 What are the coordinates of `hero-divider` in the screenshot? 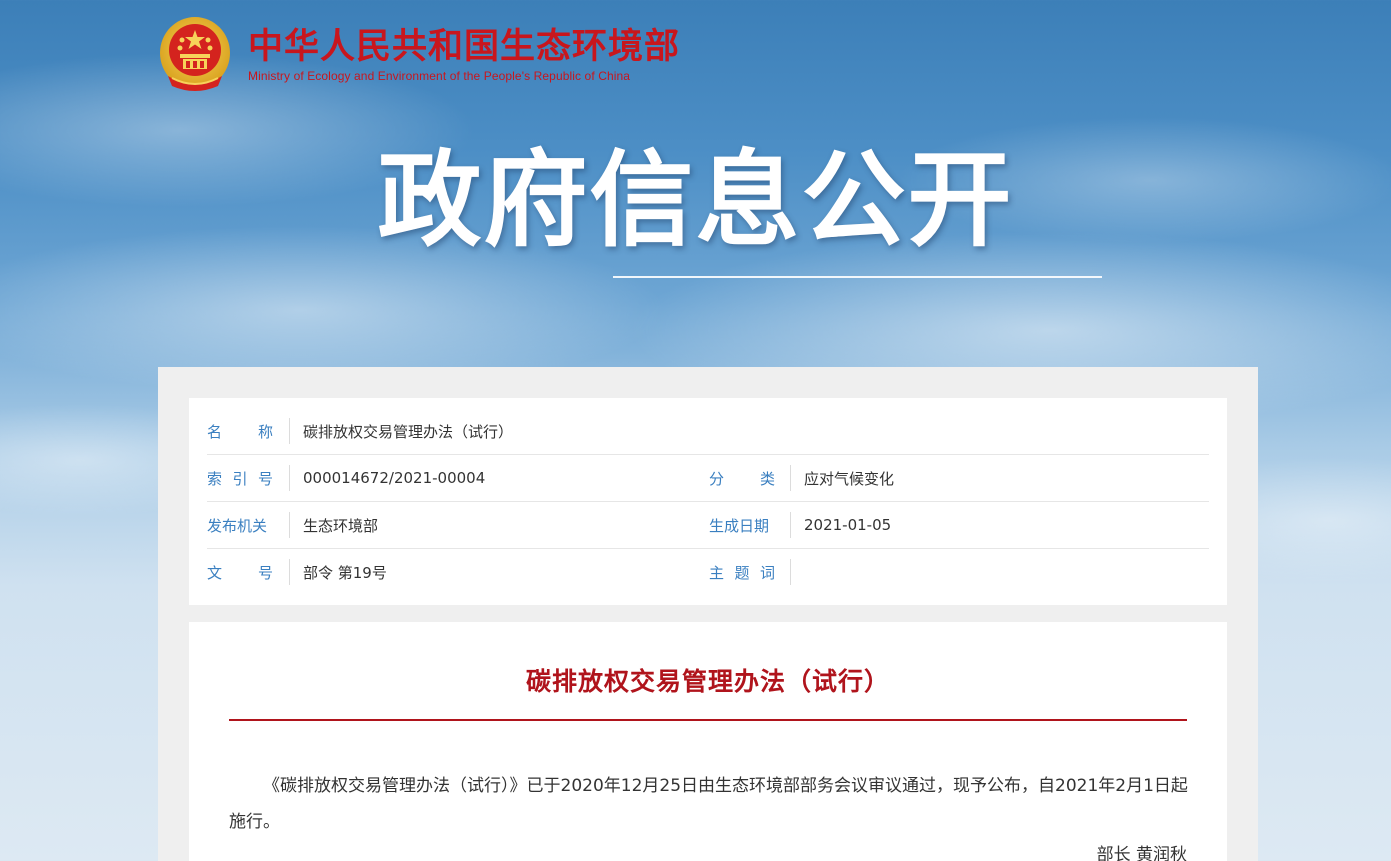 It's located at (857, 277).